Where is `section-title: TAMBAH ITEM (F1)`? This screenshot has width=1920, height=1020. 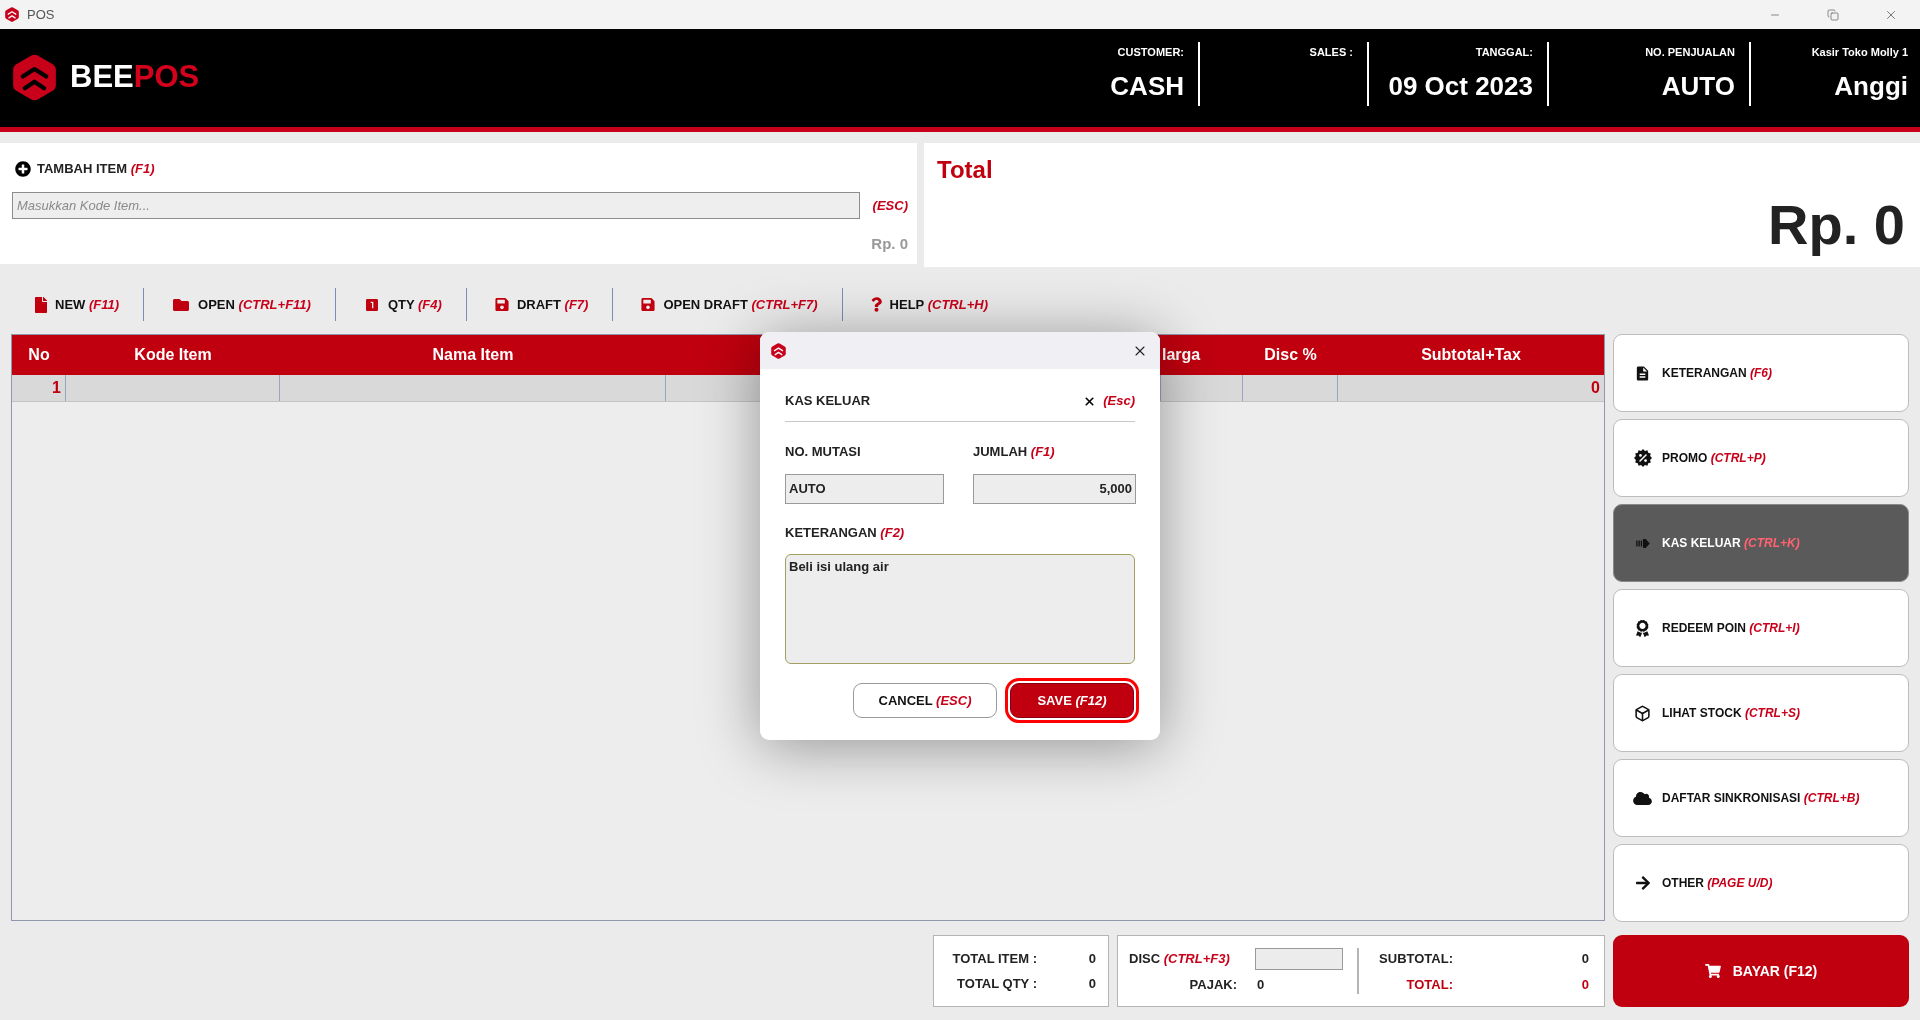 section-title: TAMBAH ITEM (F1) is located at coordinates (96, 169).